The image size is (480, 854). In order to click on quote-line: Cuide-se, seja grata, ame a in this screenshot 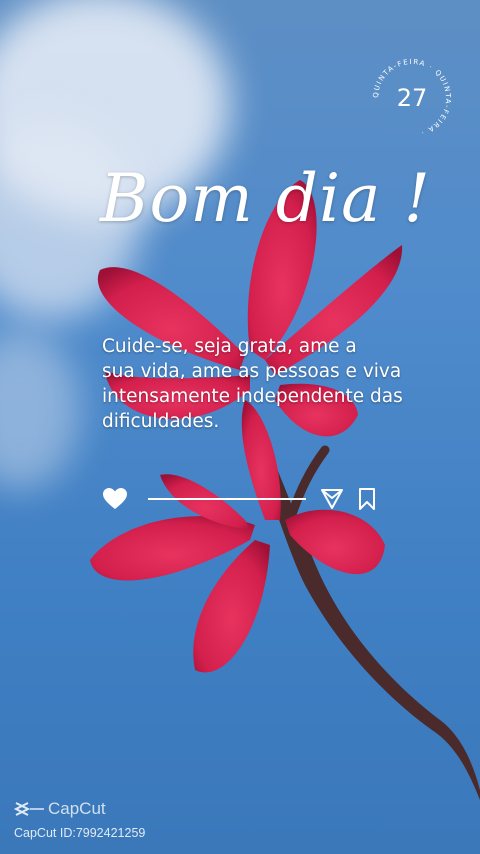, I will do `click(229, 346)`.